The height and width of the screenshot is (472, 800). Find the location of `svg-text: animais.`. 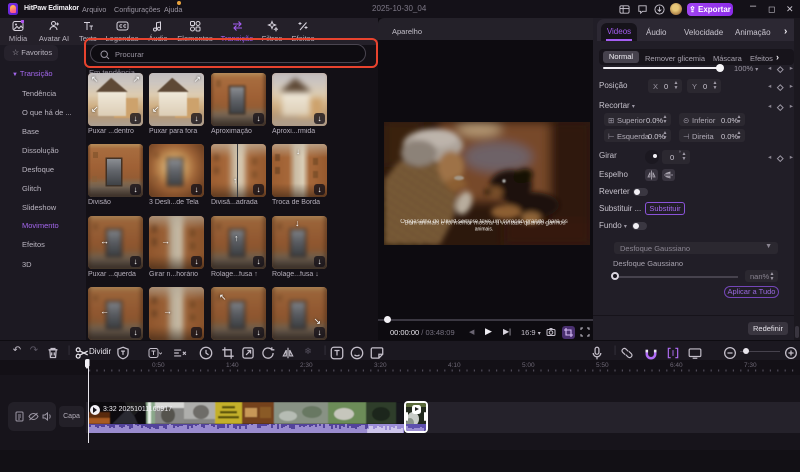

svg-text: animais. is located at coordinates (484, 230).